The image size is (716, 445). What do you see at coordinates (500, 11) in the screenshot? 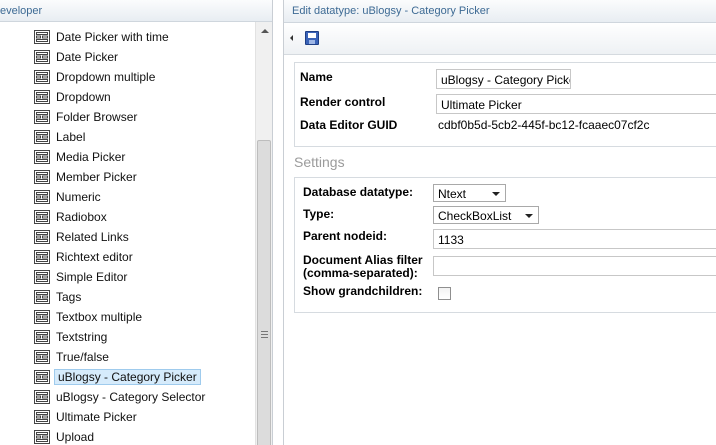
I see `editor-header: Edit datatype: uBlogsy - Category Picker` at bounding box center [500, 11].